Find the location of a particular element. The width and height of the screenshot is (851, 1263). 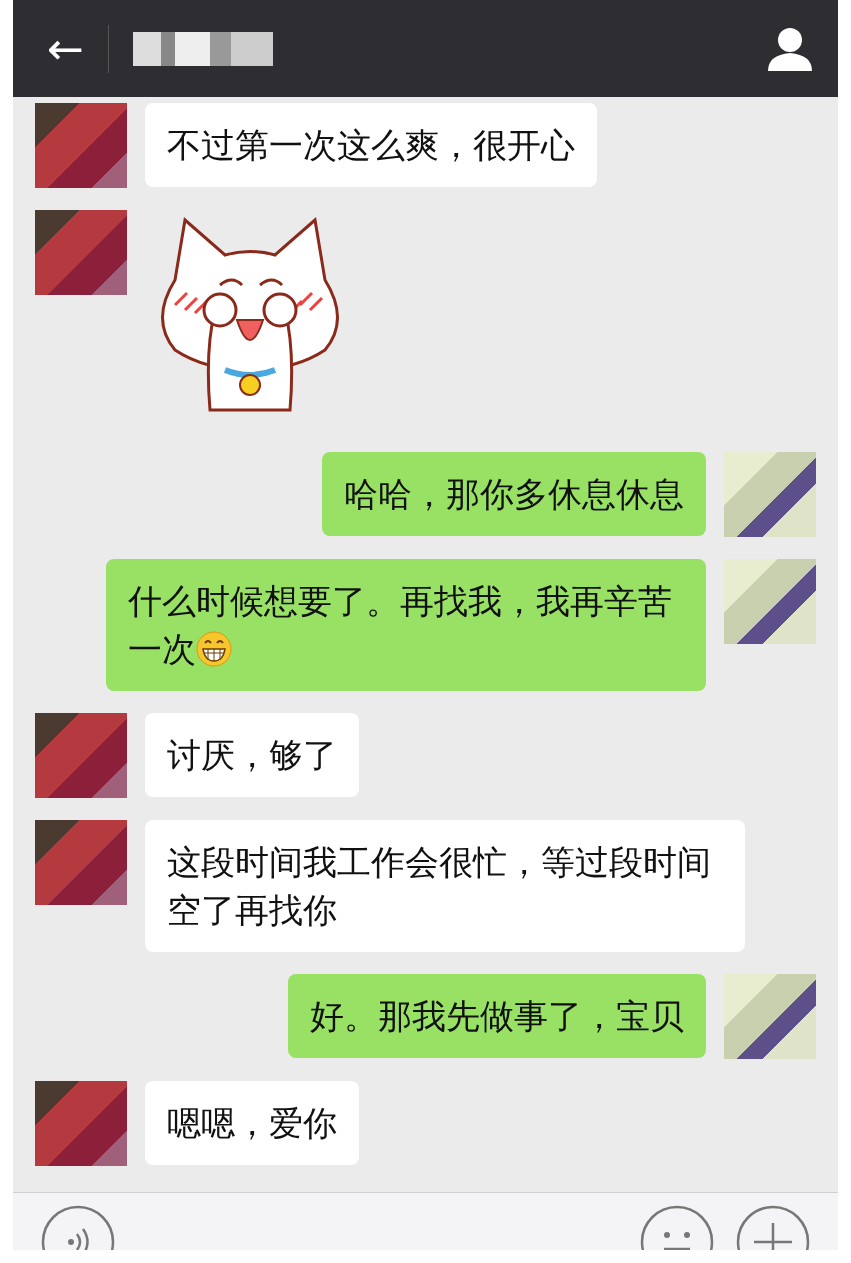

message-bubble: 嗯嗯，爱你 is located at coordinates (252, 1123).